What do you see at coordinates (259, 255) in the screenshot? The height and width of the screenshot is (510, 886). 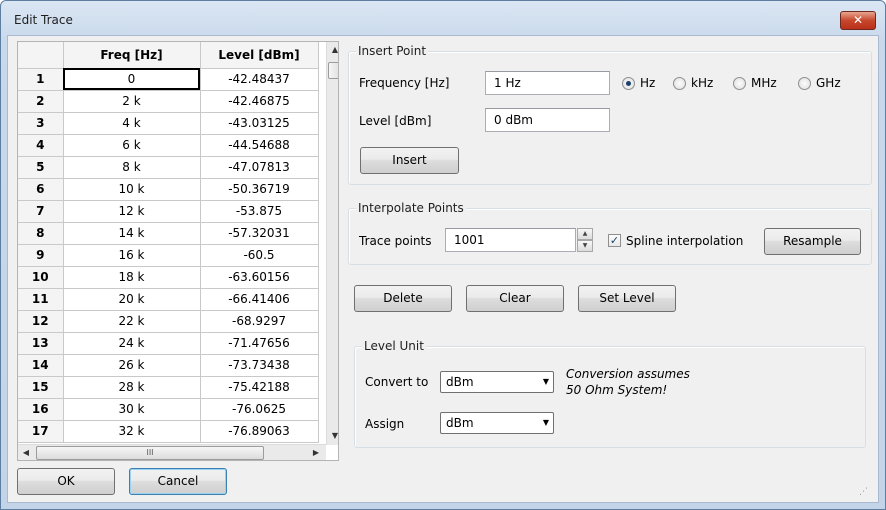 I see `level-cell: -60.5` at bounding box center [259, 255].